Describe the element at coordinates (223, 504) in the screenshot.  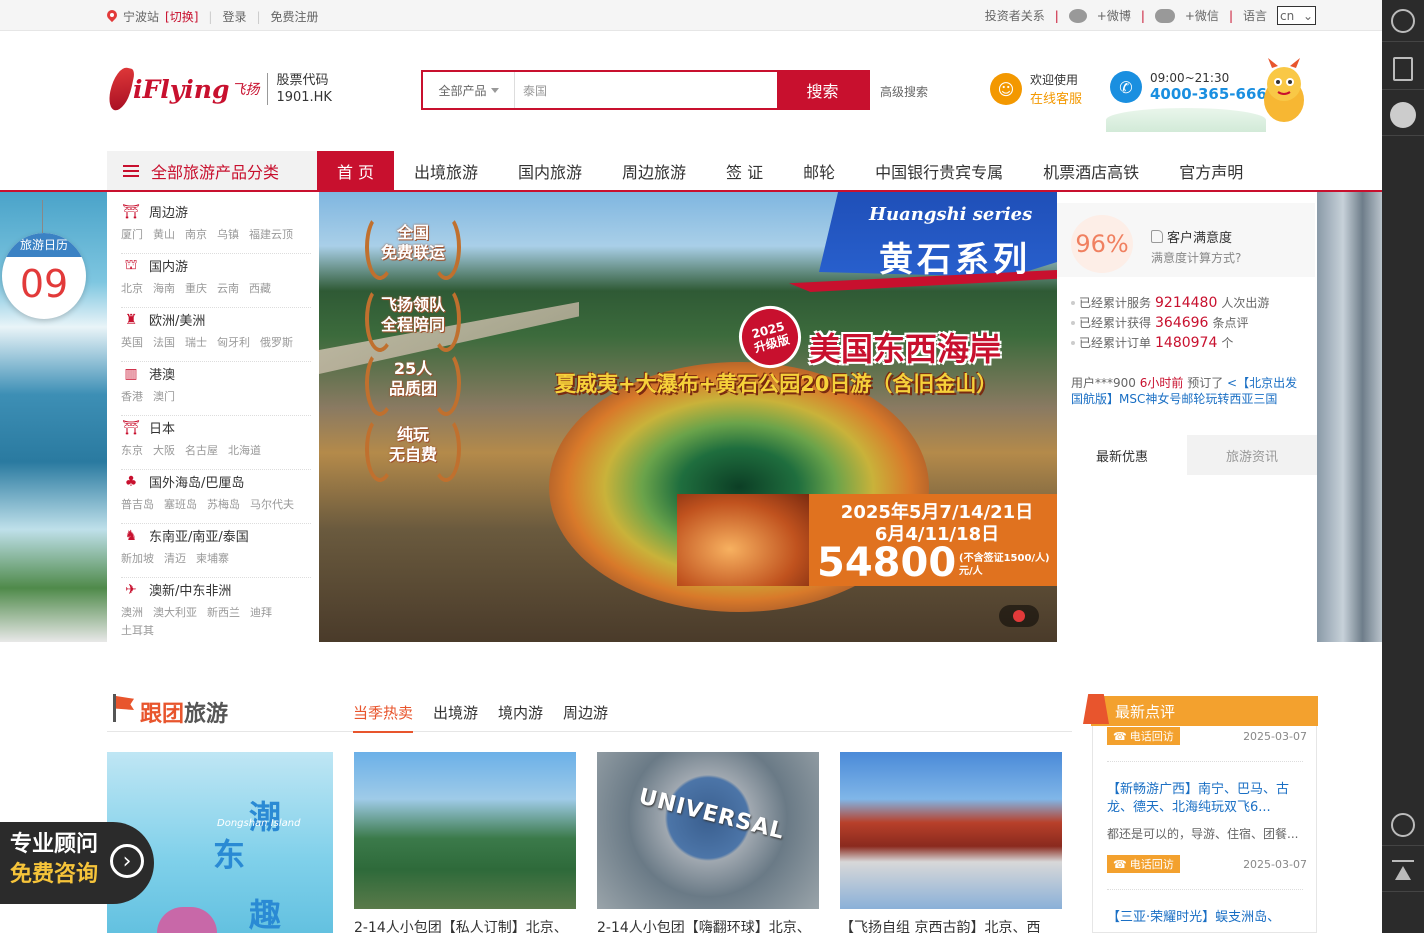
I see `category-link: 苏梅岛` at that location.